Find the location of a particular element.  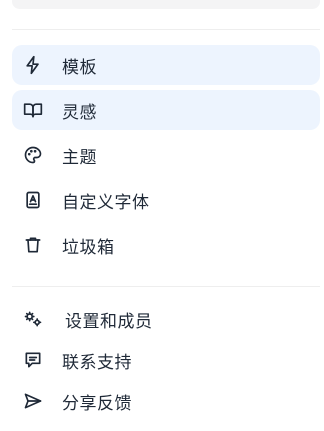

trash-icon is located at coordinates (33, 245).